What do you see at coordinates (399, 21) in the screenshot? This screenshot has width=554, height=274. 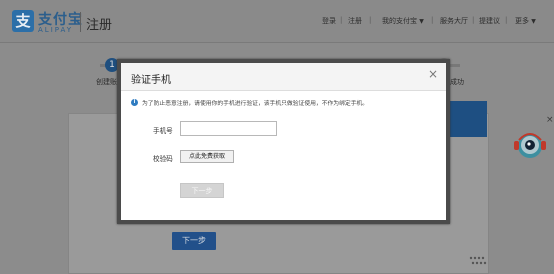 I see `nav-my-alipay-label: 我的支付宝` at bounding box center [399, 21].